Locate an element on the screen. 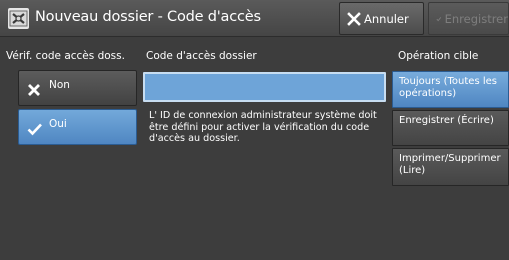 The height and width of the screenshot is (260, 509). operation-item-imprimer: Imprimer/Supprimer (Lire) is located at coordinates (450, 167).